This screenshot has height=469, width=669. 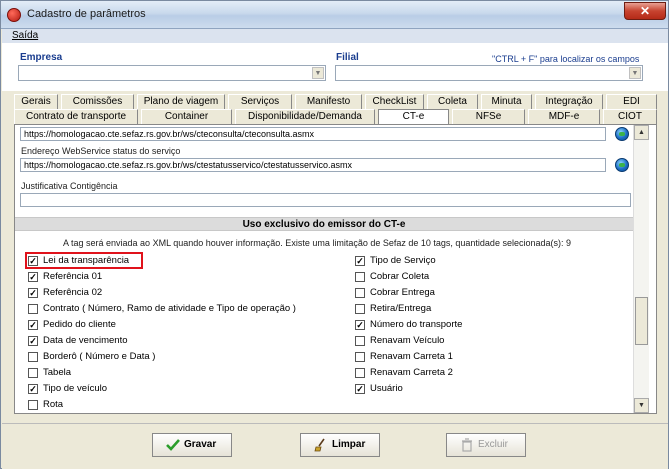 What do you see at coordinates (260, 101) in the screenshot?
I see `tab-servicos: Serviços` at bounding box center [260, 101].